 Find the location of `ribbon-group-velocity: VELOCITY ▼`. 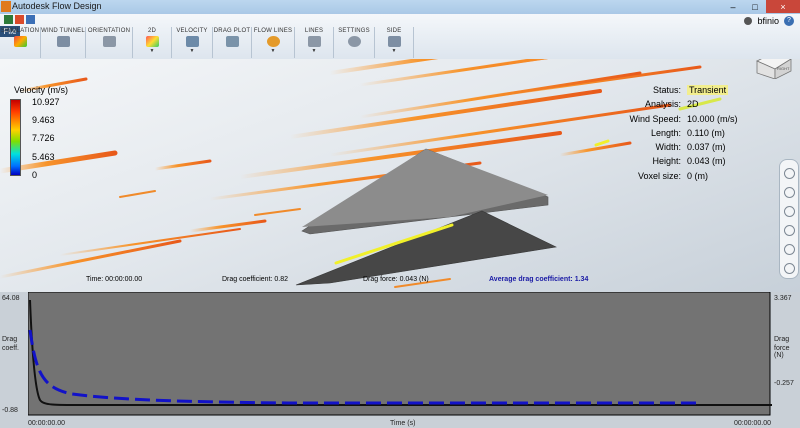

ribbon-group-velocity: VELOCITY ▼ is located at coordinates (192, 42).